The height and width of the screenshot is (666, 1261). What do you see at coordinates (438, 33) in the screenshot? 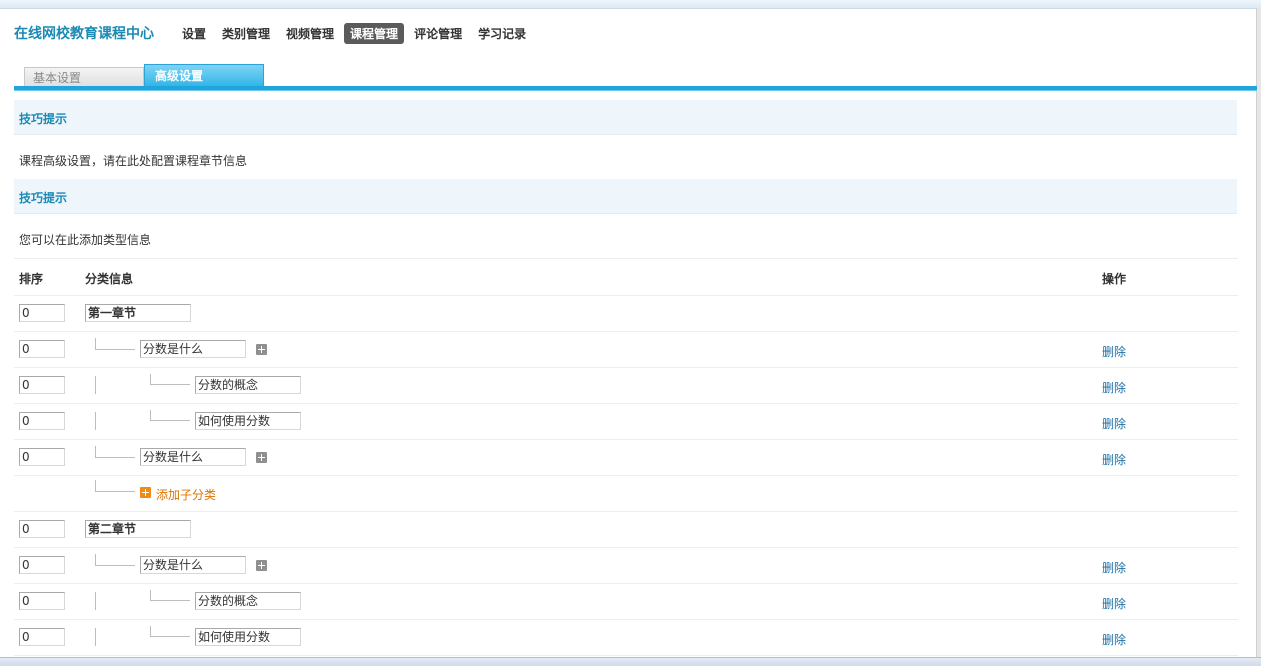
I see `nav-comment-management: 评论管理` at bounding box center [438, 33].